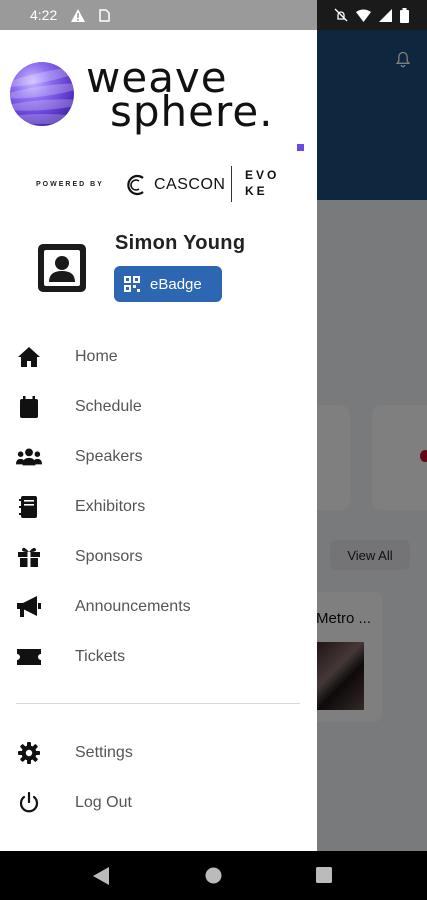 The image size is (427, 900). Describe the element at coordinates (213, 15) in the screenshot. I see `status-bar: 4:22` at that location.